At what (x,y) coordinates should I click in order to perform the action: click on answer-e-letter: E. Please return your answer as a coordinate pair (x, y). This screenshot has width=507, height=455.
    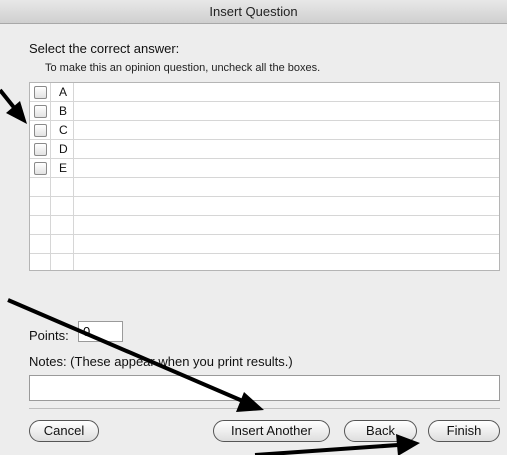
    Looking at the image, I should click on (63, 168).